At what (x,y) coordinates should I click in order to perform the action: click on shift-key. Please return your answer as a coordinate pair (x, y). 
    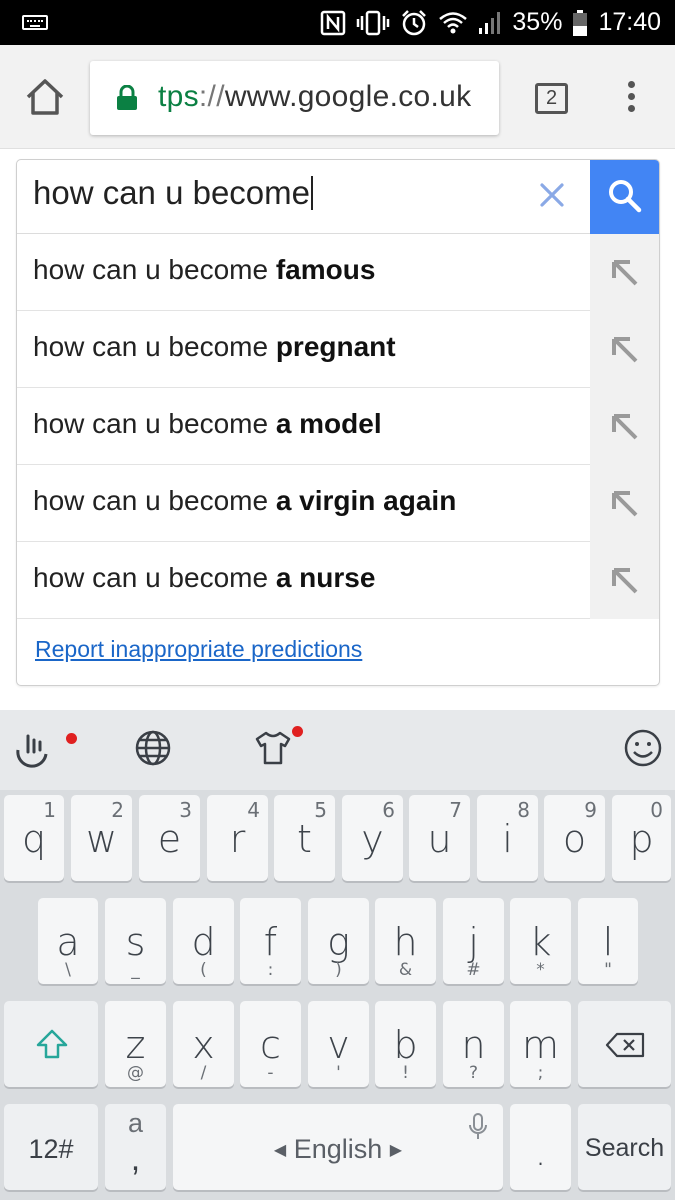
    Looking at the image, I should click on (51, 1044).